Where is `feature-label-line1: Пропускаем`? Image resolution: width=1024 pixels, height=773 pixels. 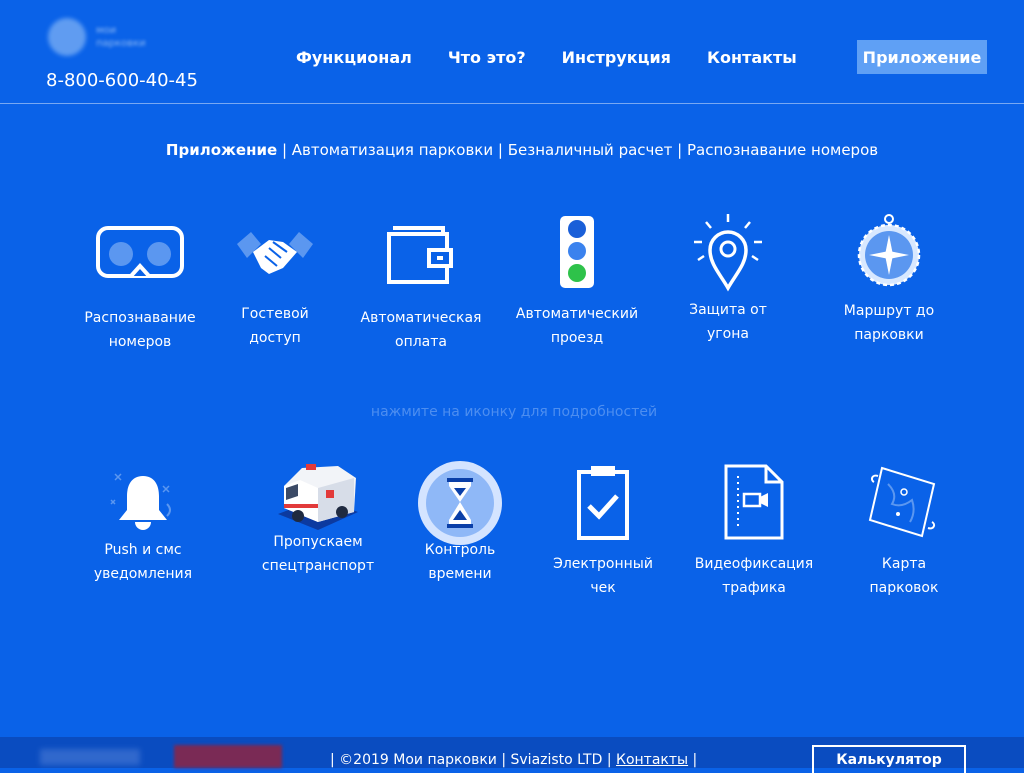
feature-label-line1: Пропускаем is located at coordinates (318, 542).